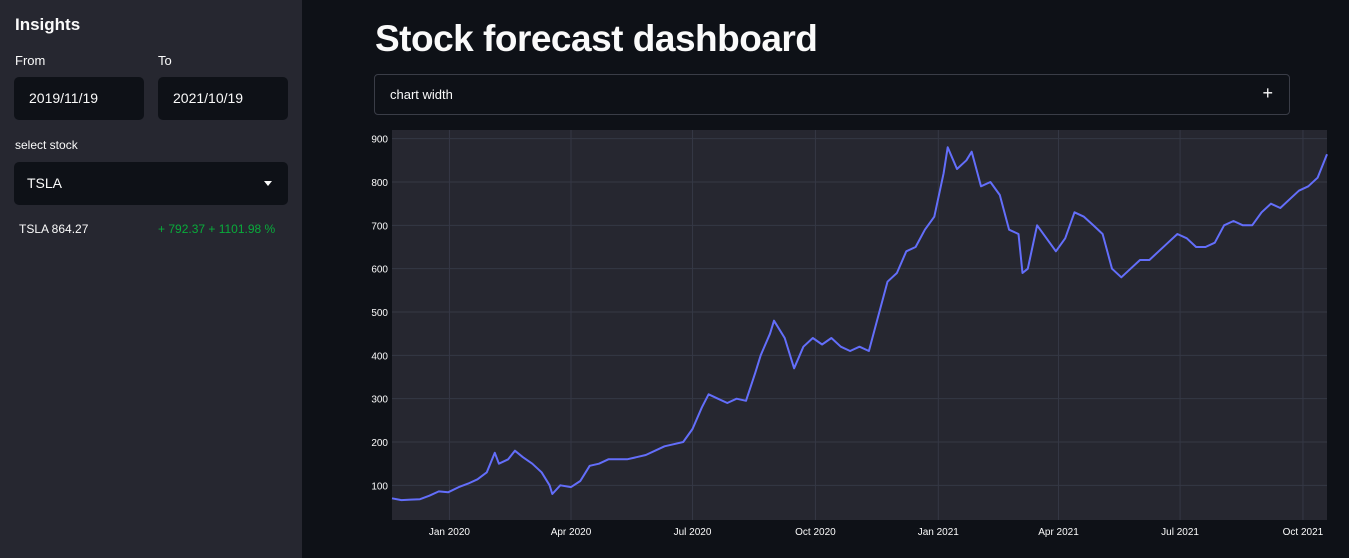 This screenshot has height=558, width=1349. Describe the element at coordinates (815, 532) in the screenshot. I see `x-tick-label: Oct 2020` at that location.